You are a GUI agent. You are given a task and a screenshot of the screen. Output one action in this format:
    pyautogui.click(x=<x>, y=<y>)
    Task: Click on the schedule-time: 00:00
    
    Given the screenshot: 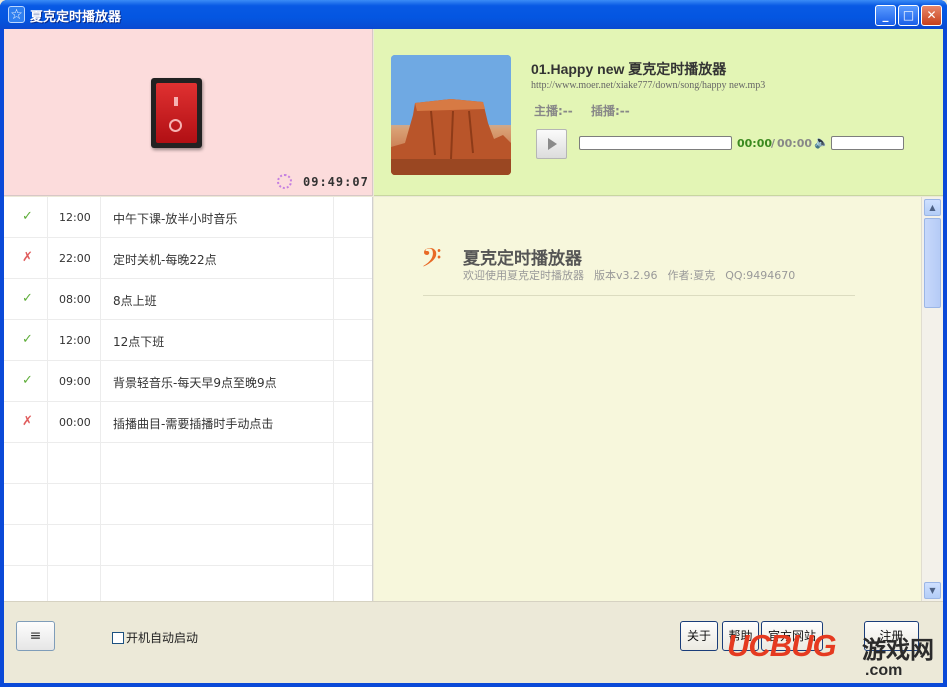 What is the action you would take?
    pyautogui.click(x=75, y=422)
    